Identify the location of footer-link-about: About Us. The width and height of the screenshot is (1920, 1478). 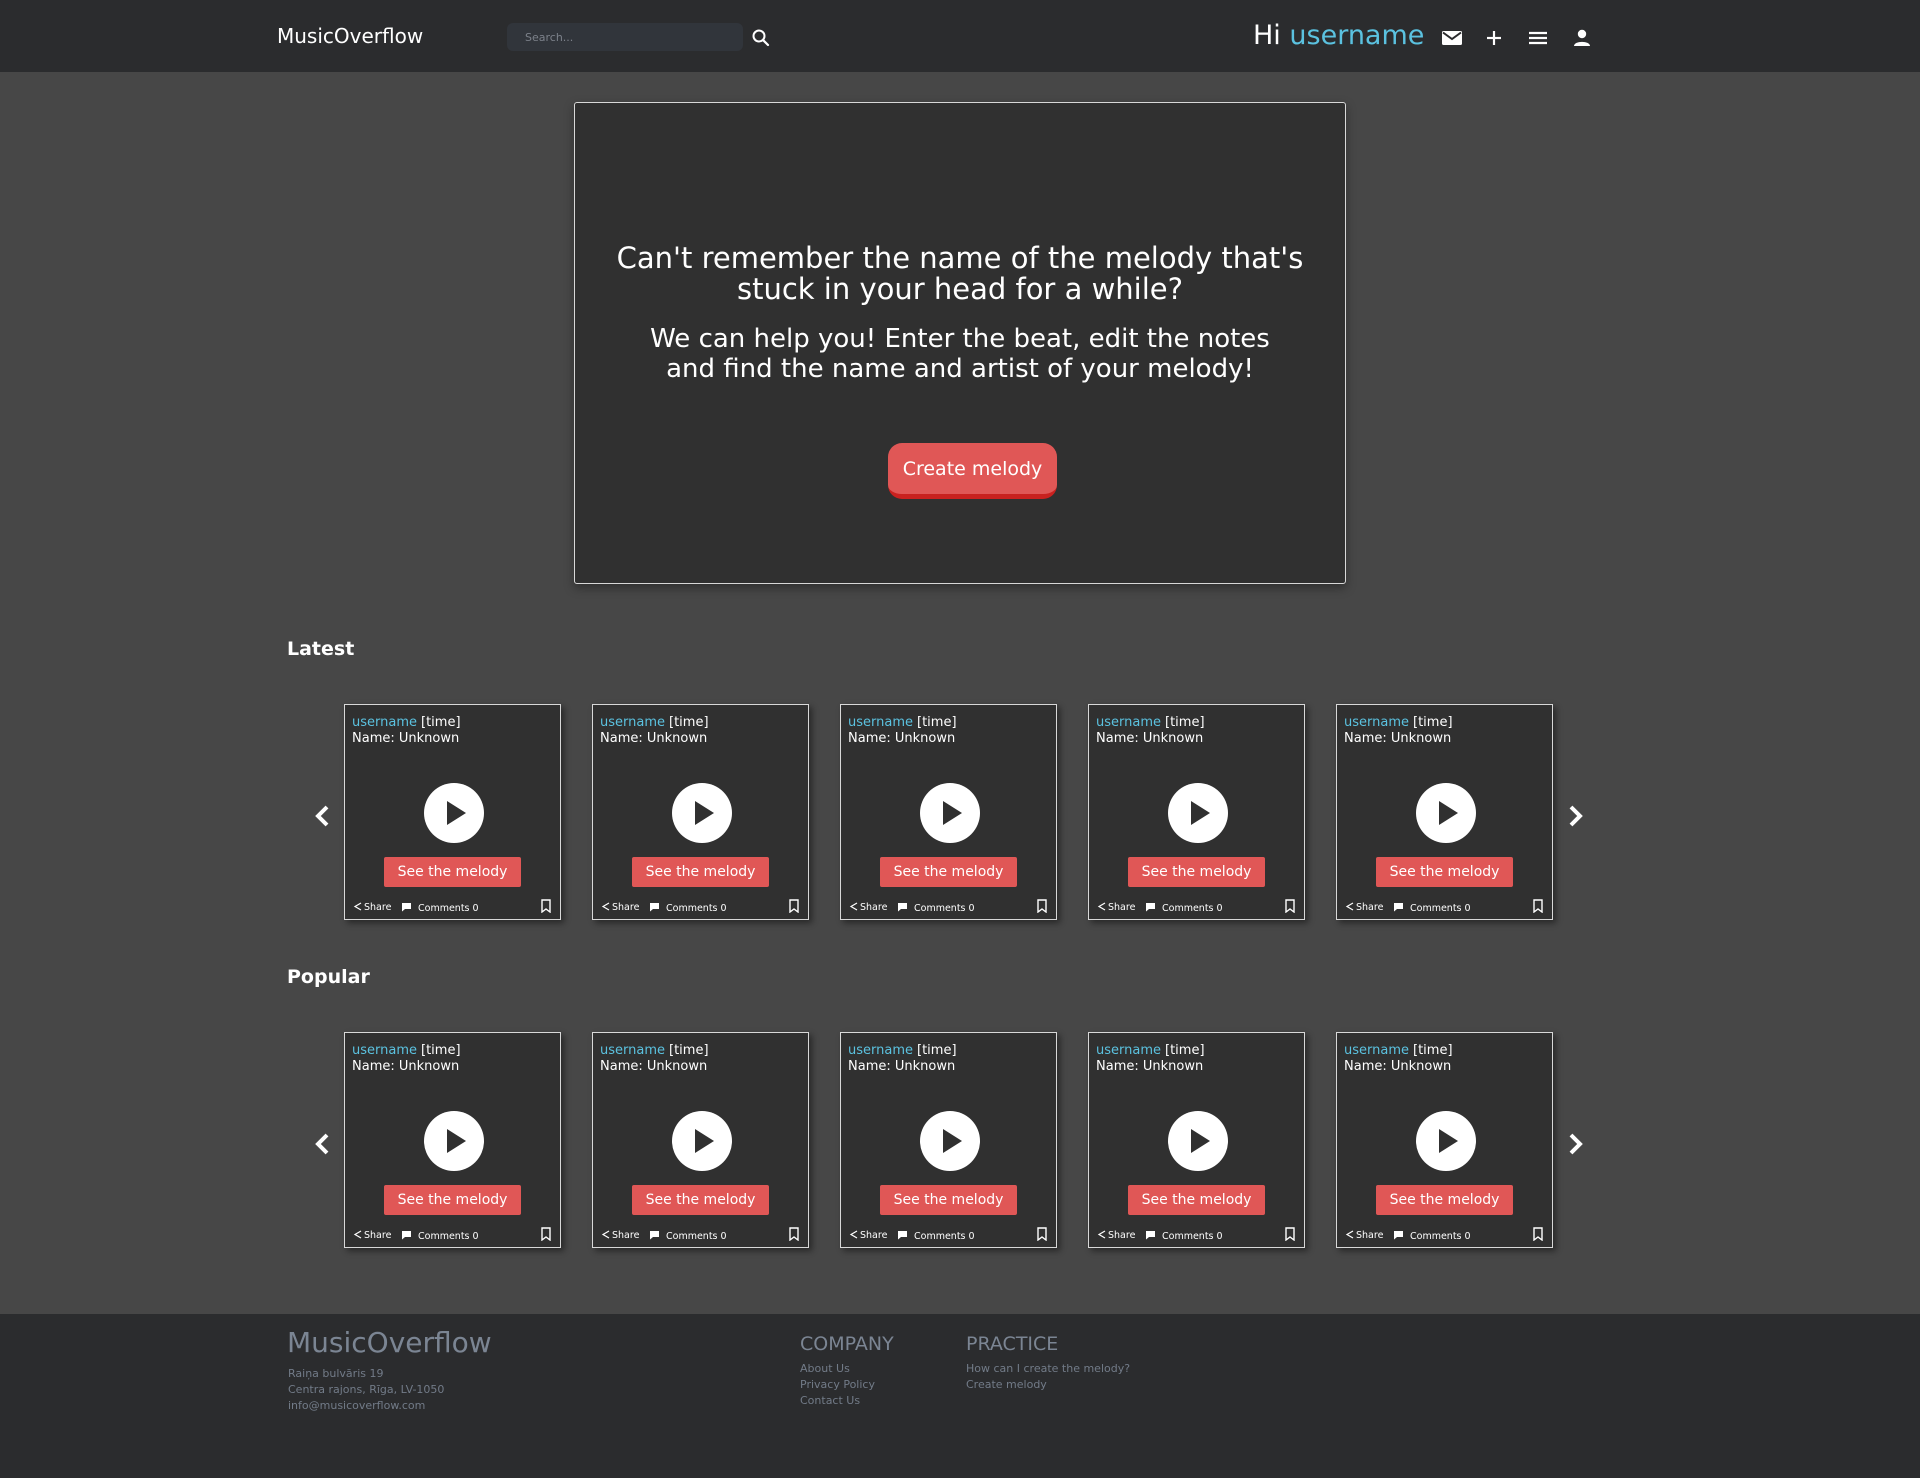
(847, 1369).